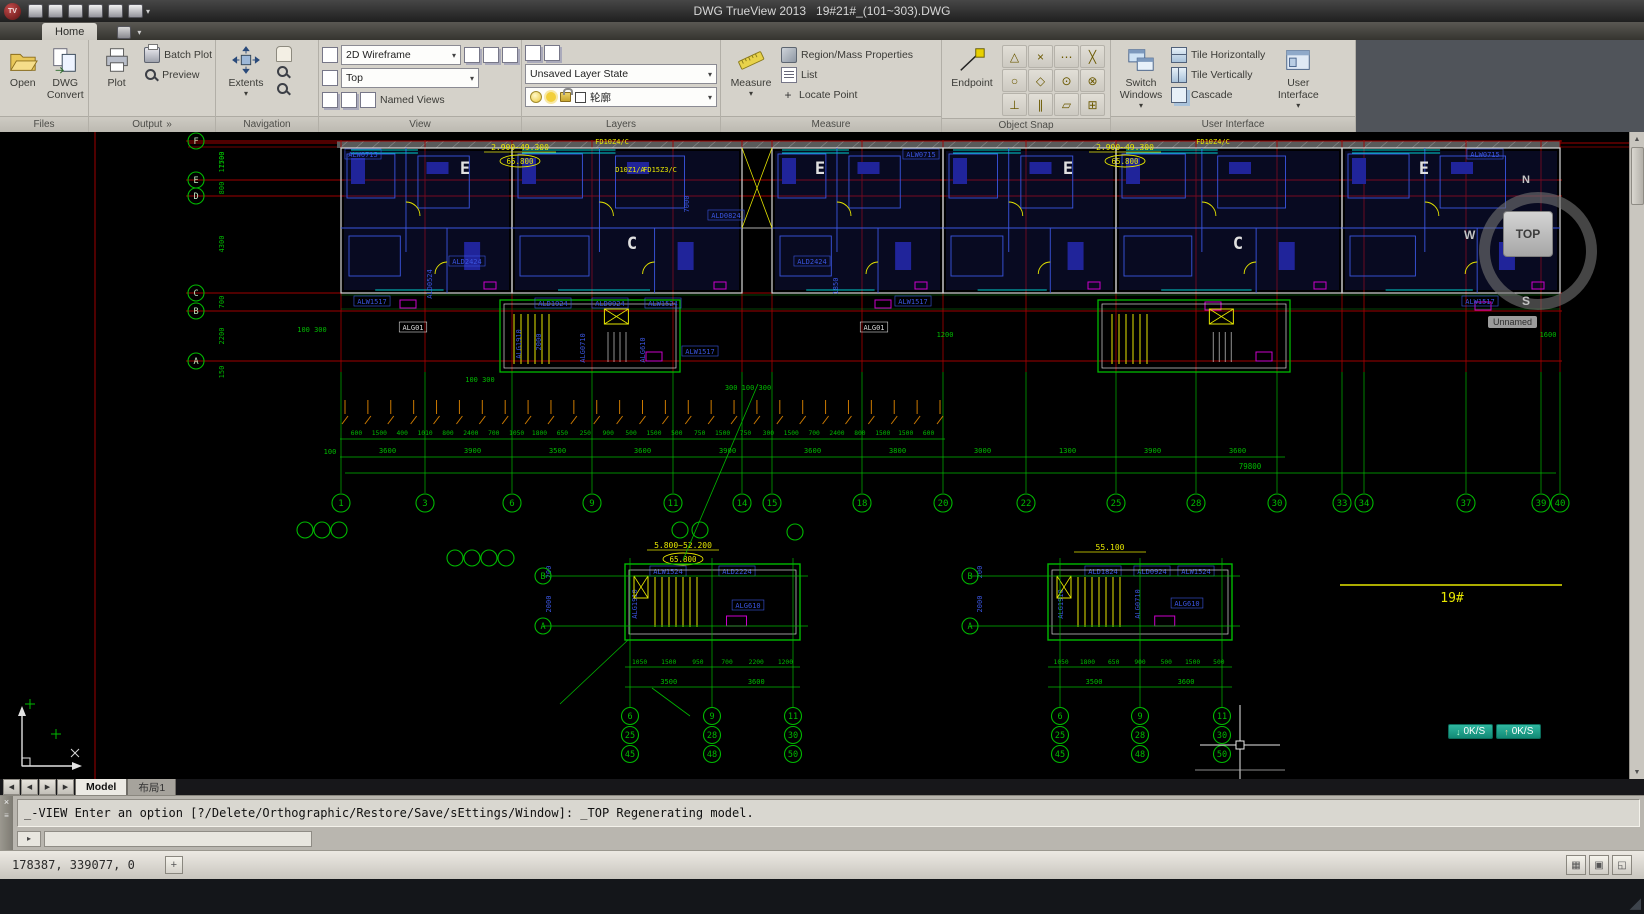  What do you see at coordinates (283, 72) in the screenshot?
I see `zoom-icon` at bounding box center [283, 72].